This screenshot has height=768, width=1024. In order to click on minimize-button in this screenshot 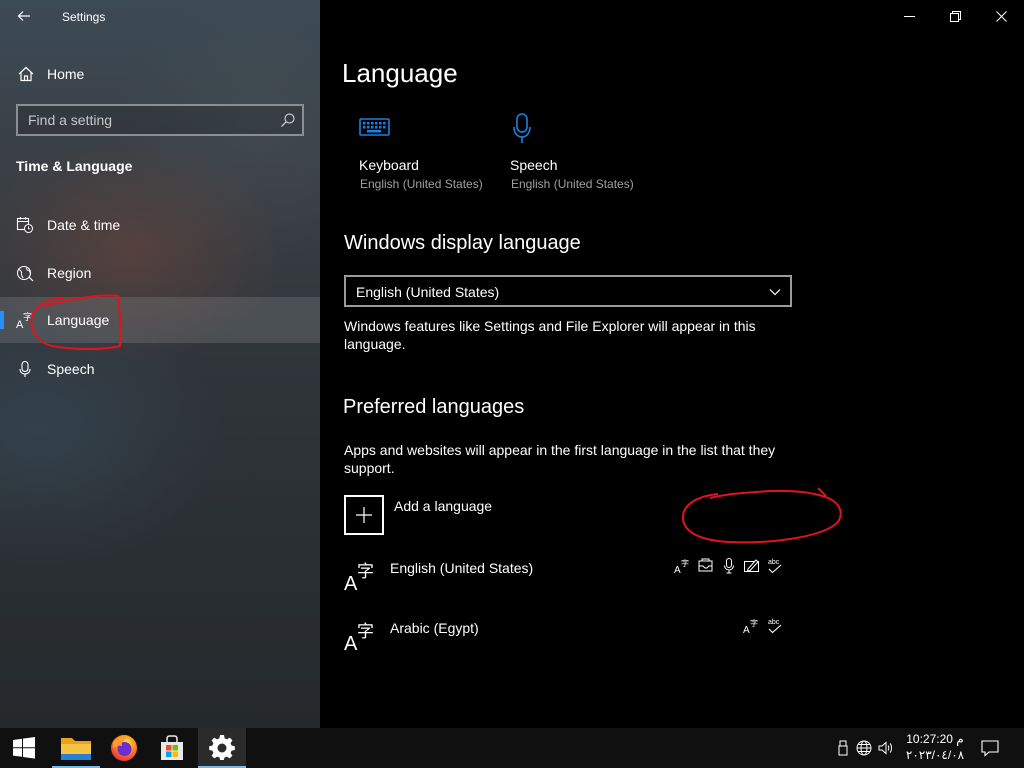, I will do `click(909, 16)`.